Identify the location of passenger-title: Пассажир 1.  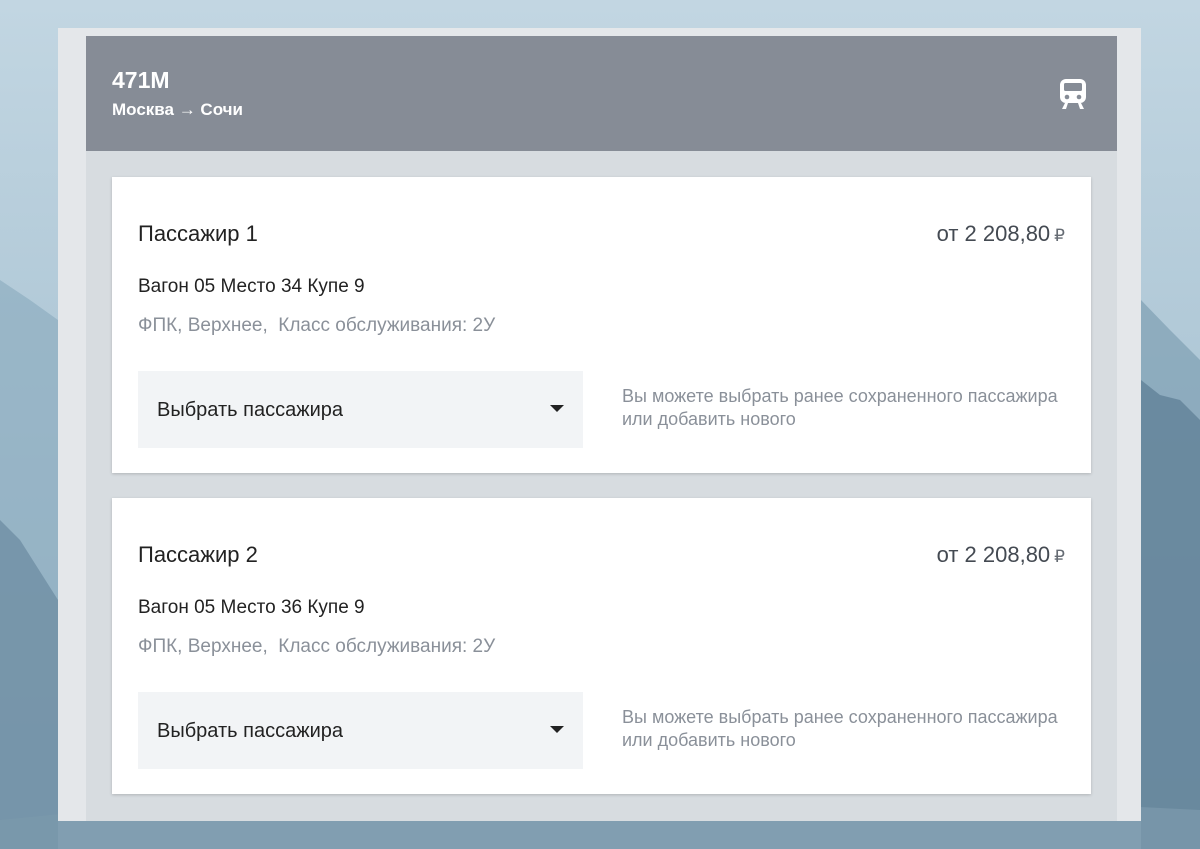
(198, 233).